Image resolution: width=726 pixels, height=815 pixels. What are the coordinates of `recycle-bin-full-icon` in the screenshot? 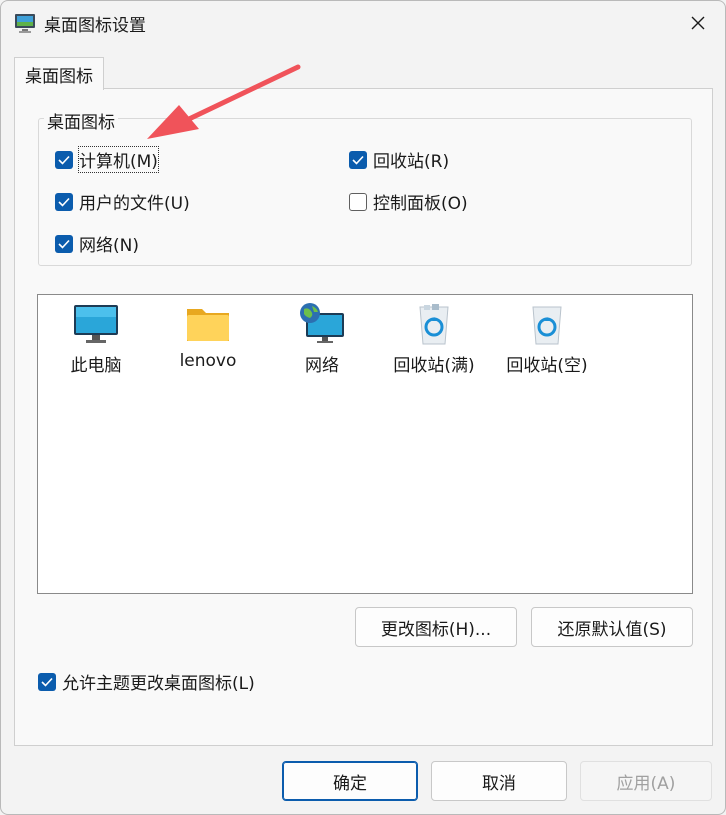 It's located at (434, 324).